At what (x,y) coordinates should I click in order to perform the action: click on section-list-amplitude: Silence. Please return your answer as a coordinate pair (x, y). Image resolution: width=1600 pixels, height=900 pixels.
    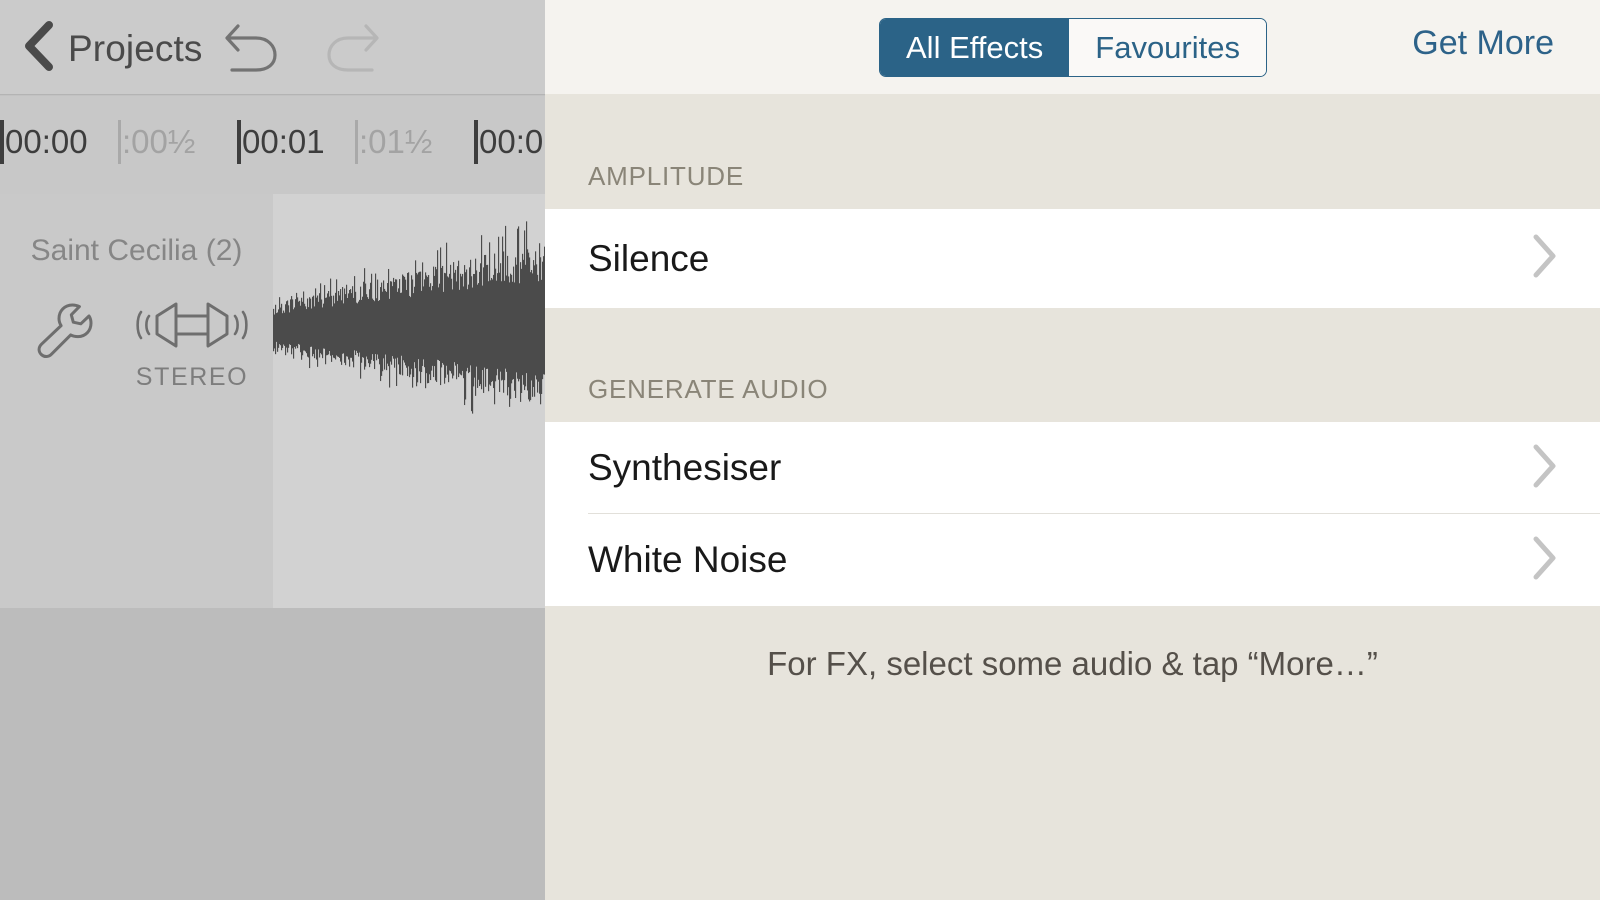
    Looking at the image, I should click on (1072, 258).